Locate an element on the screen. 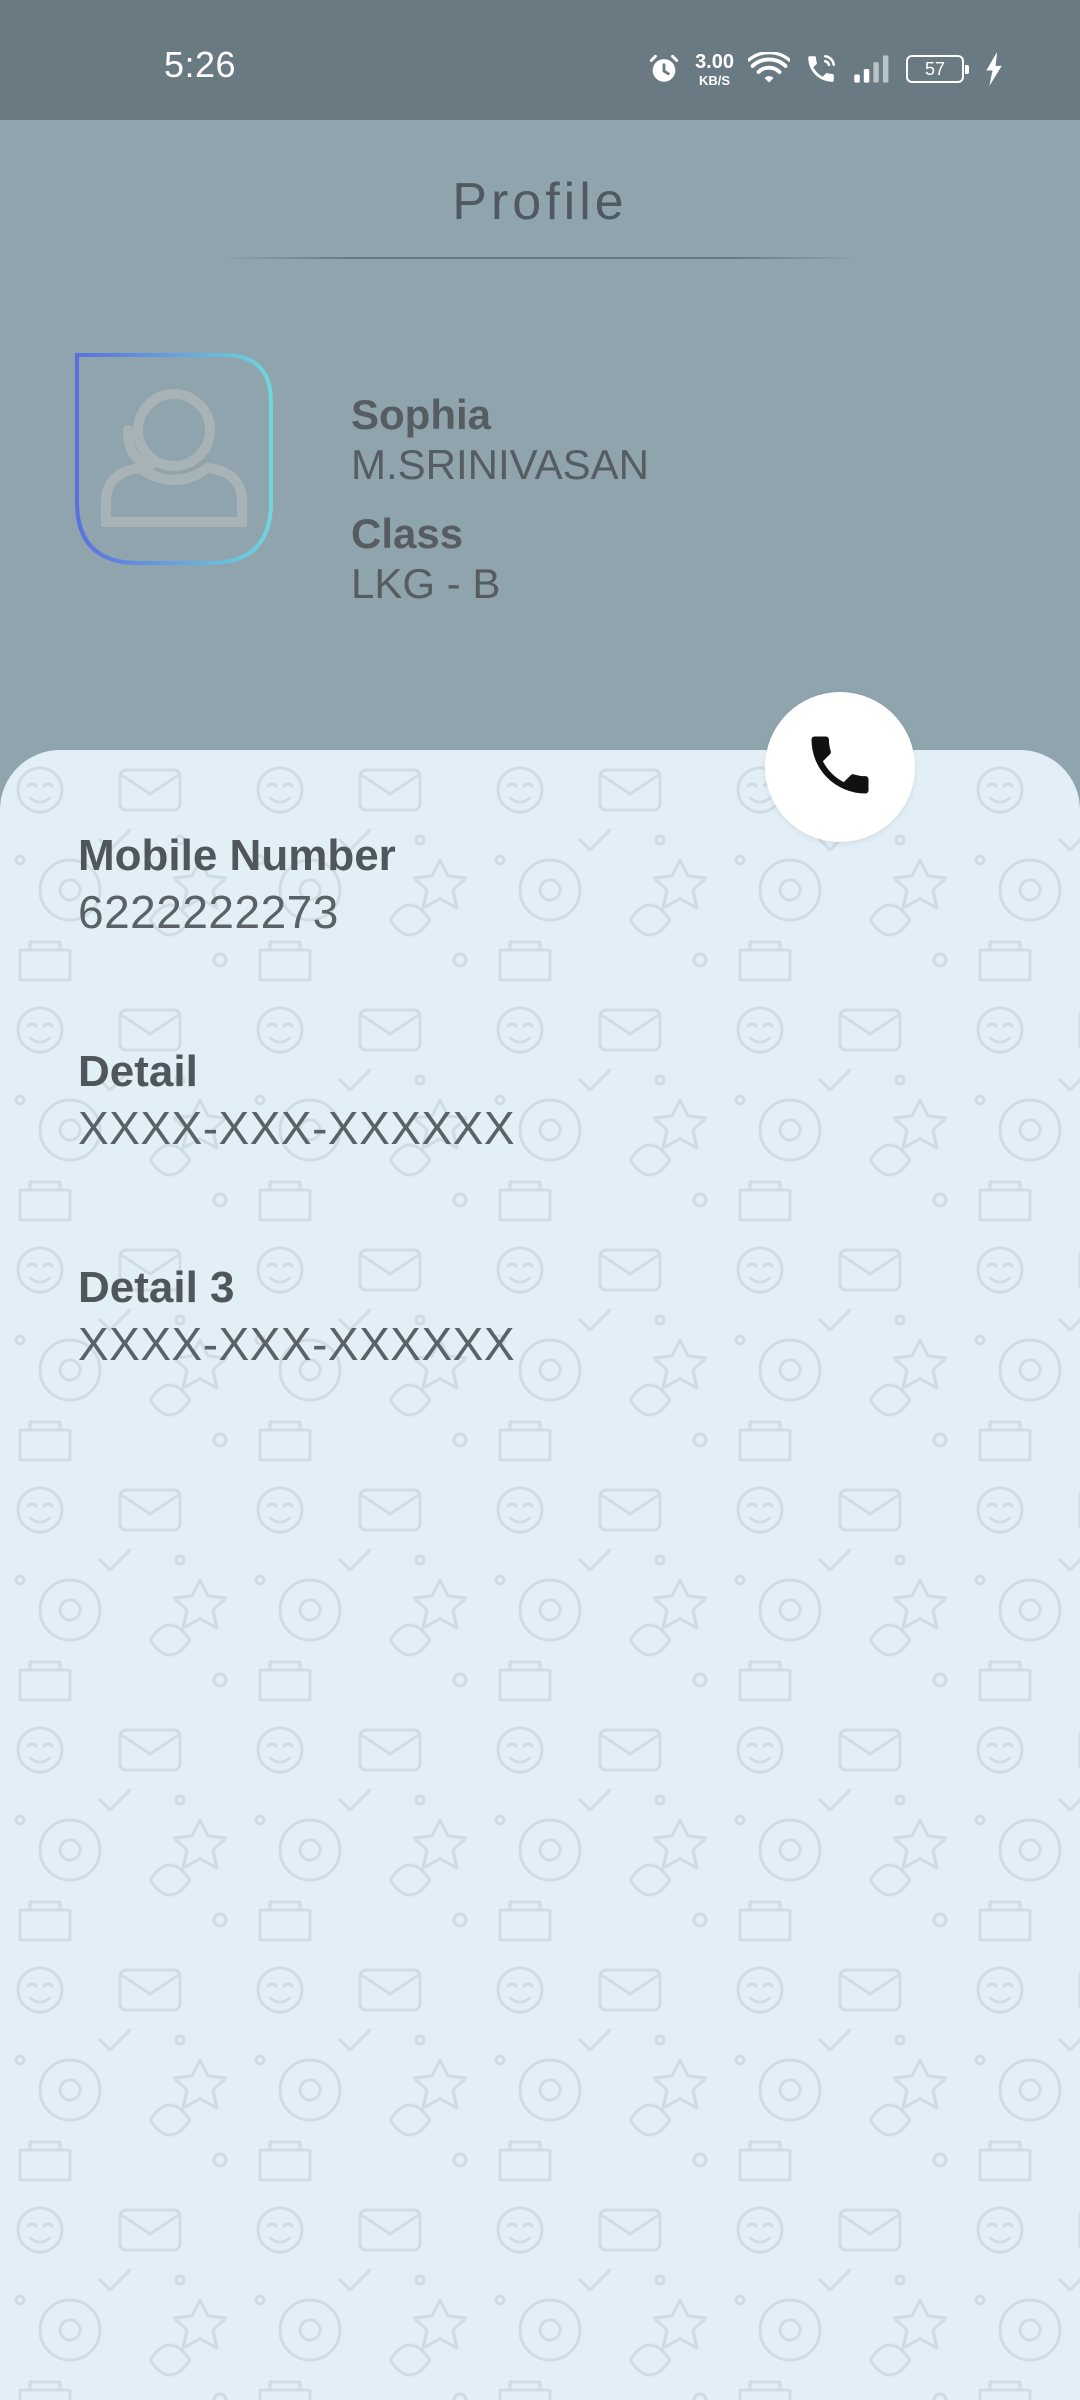  status-icons: 3.00 KB/S 57 is located at coordinates (825, 69).